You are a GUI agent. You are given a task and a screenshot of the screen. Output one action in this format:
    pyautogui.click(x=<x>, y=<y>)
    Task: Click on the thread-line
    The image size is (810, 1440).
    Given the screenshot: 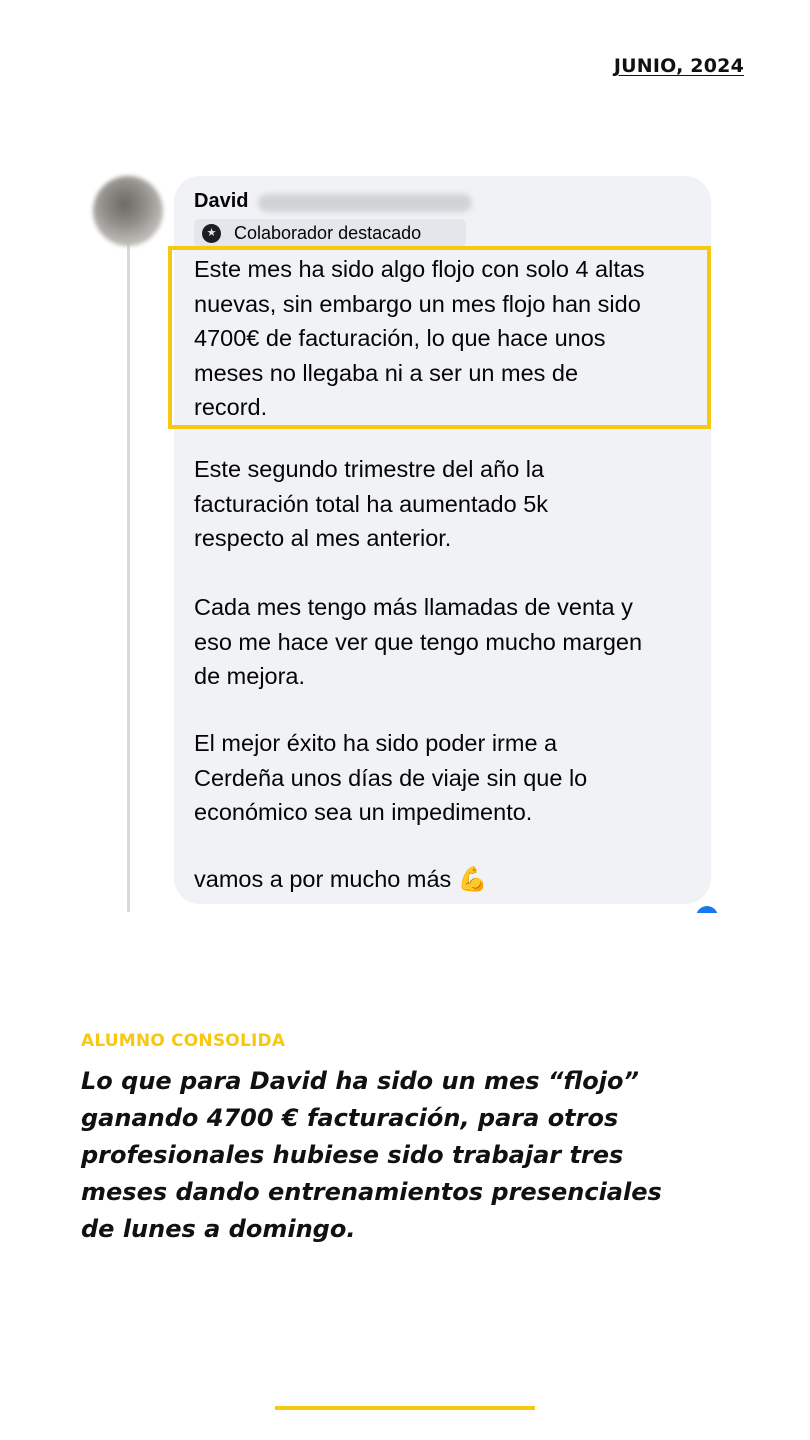 What is the action you would take?
    pyautogui.click(x=128, y=572)
    